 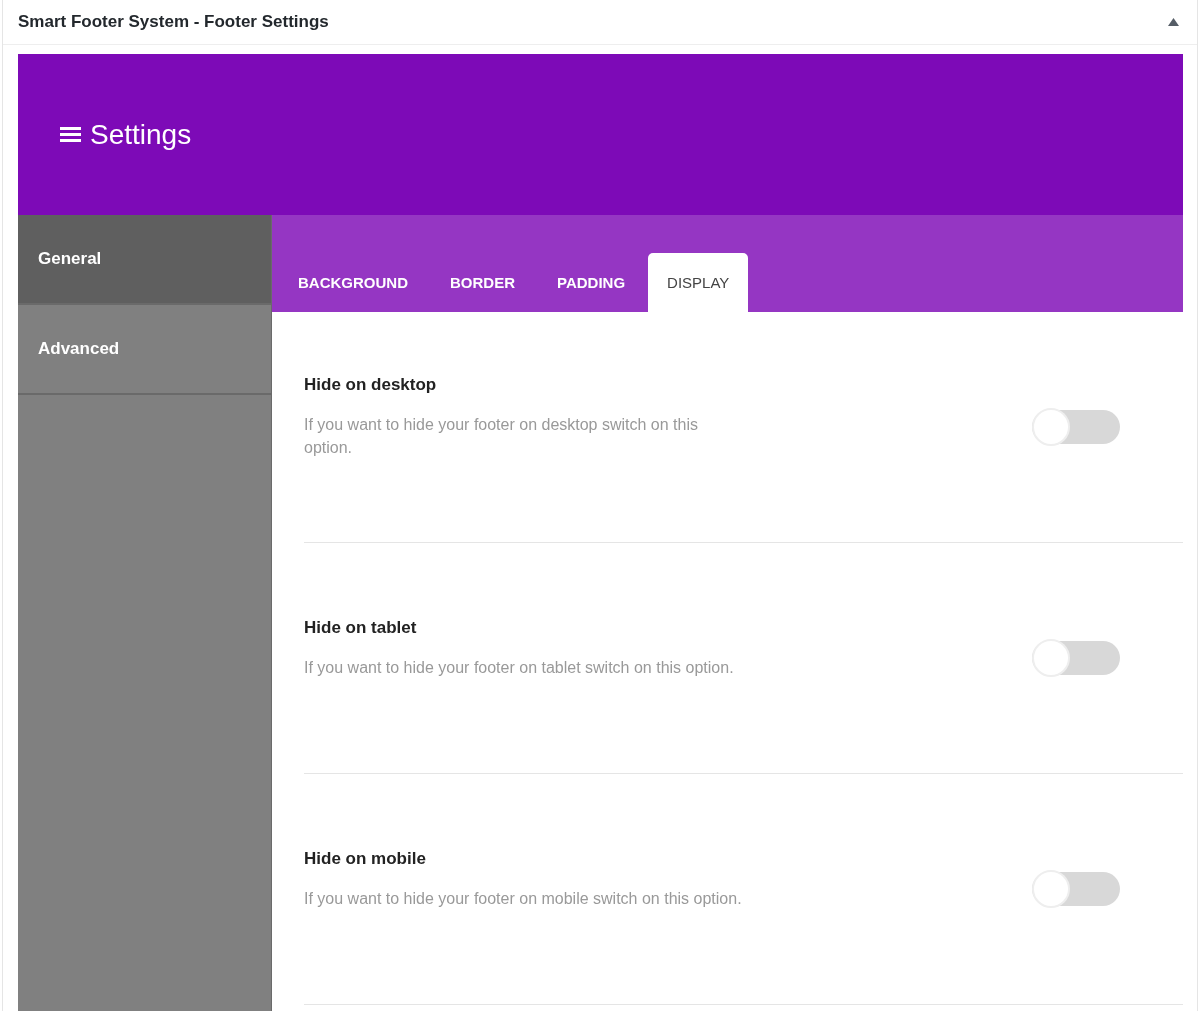 What do you see at coordinates (361, 627) in the screenshot?
I see `setting-title: Hide on tablet` at bounding box center [361, 627].